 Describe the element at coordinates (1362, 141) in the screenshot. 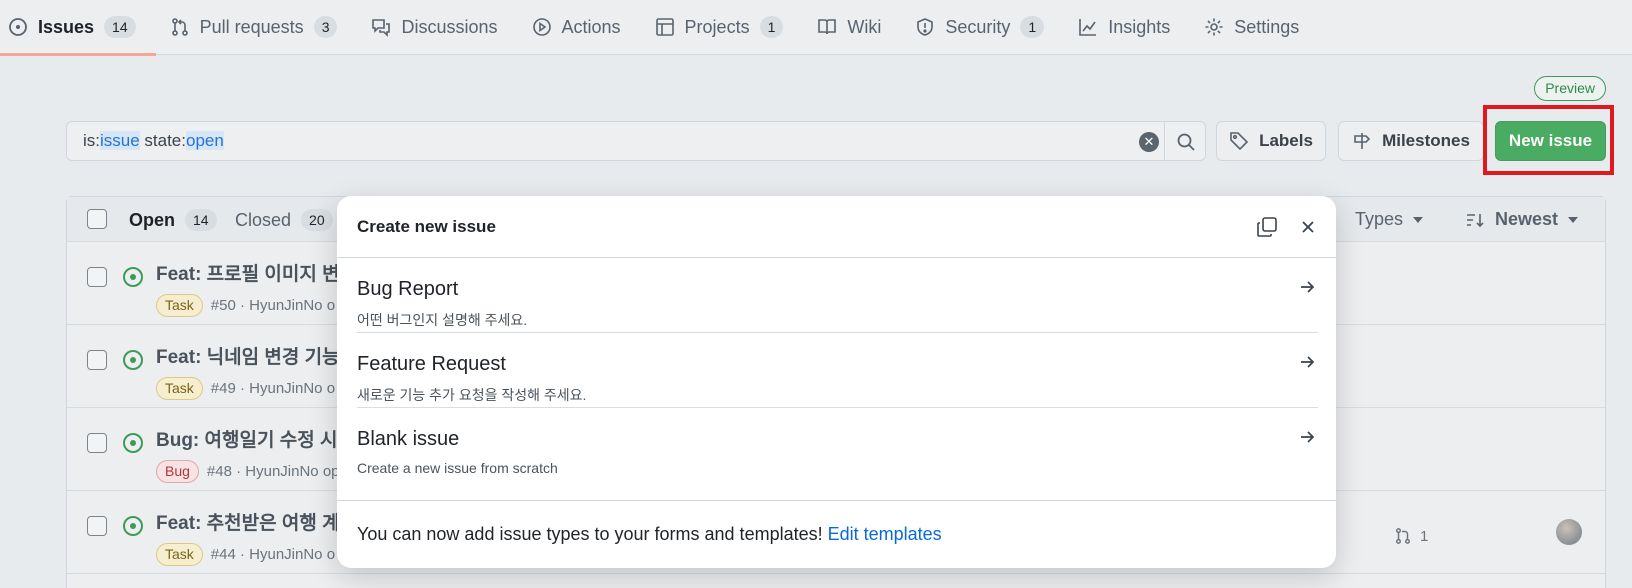

I see `milestone-icon` at that location.